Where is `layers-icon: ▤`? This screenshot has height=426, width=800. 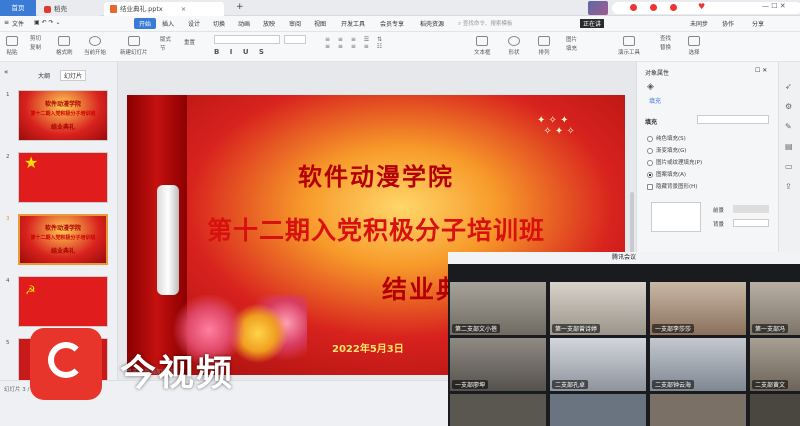 layers-icon: ▤ is located at coordinates (789, 146).